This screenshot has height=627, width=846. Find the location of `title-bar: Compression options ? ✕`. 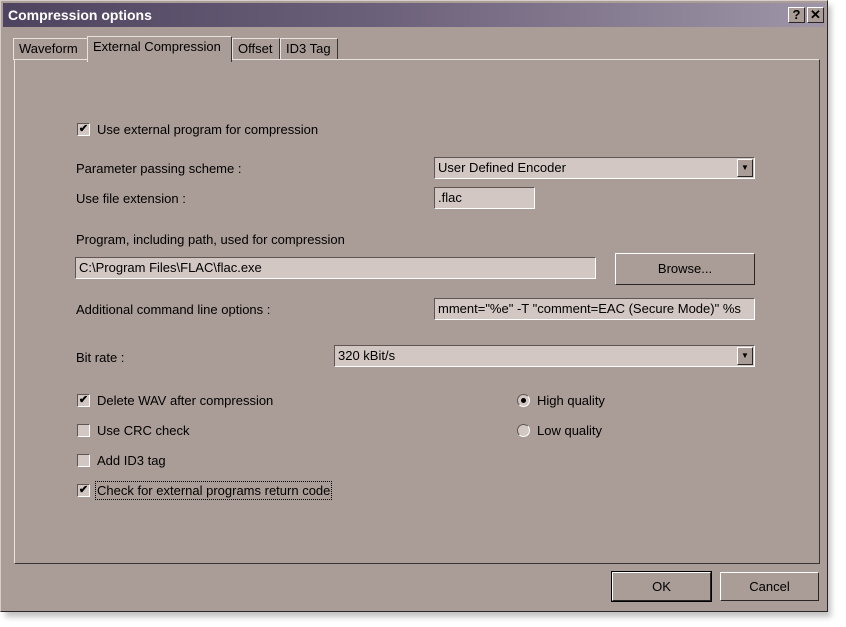

title-bar: Compression options ? ✕ is located at coordinates (414, 15).